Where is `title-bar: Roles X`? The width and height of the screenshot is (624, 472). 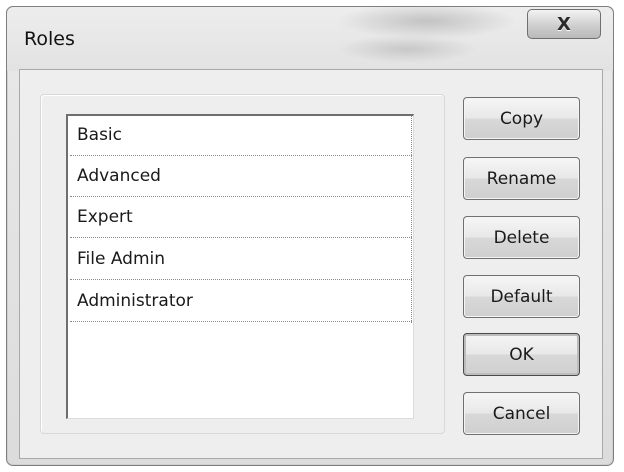 title-bar: Roles X is located at coordinates (310, 39).